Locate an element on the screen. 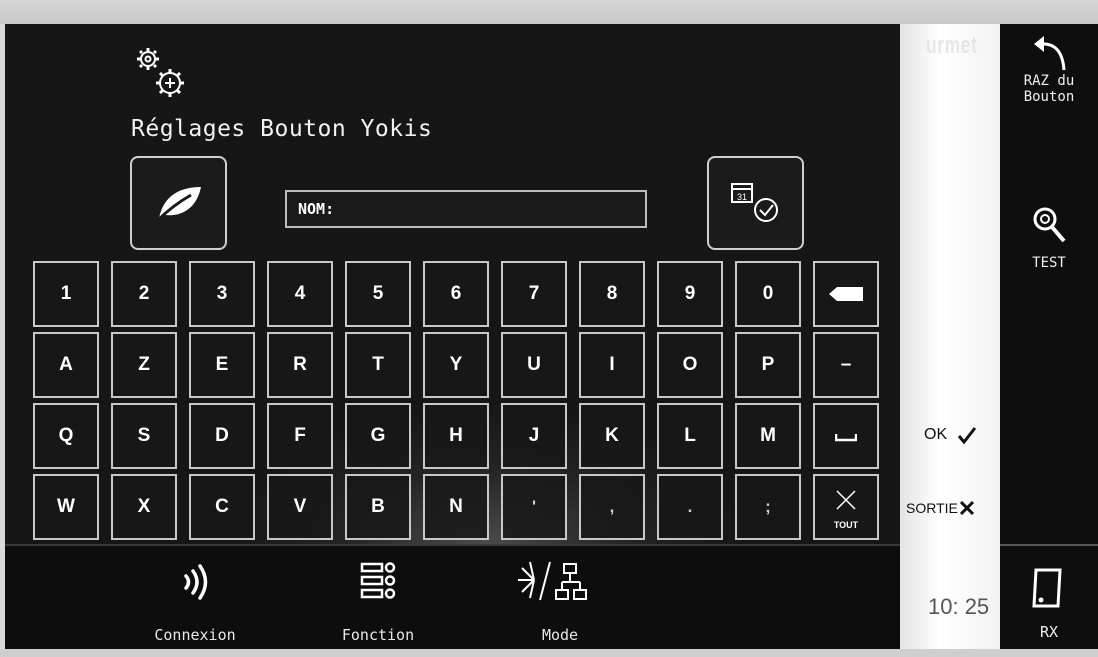 Image resolution: width=1098 pixels, height=657 pixels. key-label: – is located at coordinates (846, 364).